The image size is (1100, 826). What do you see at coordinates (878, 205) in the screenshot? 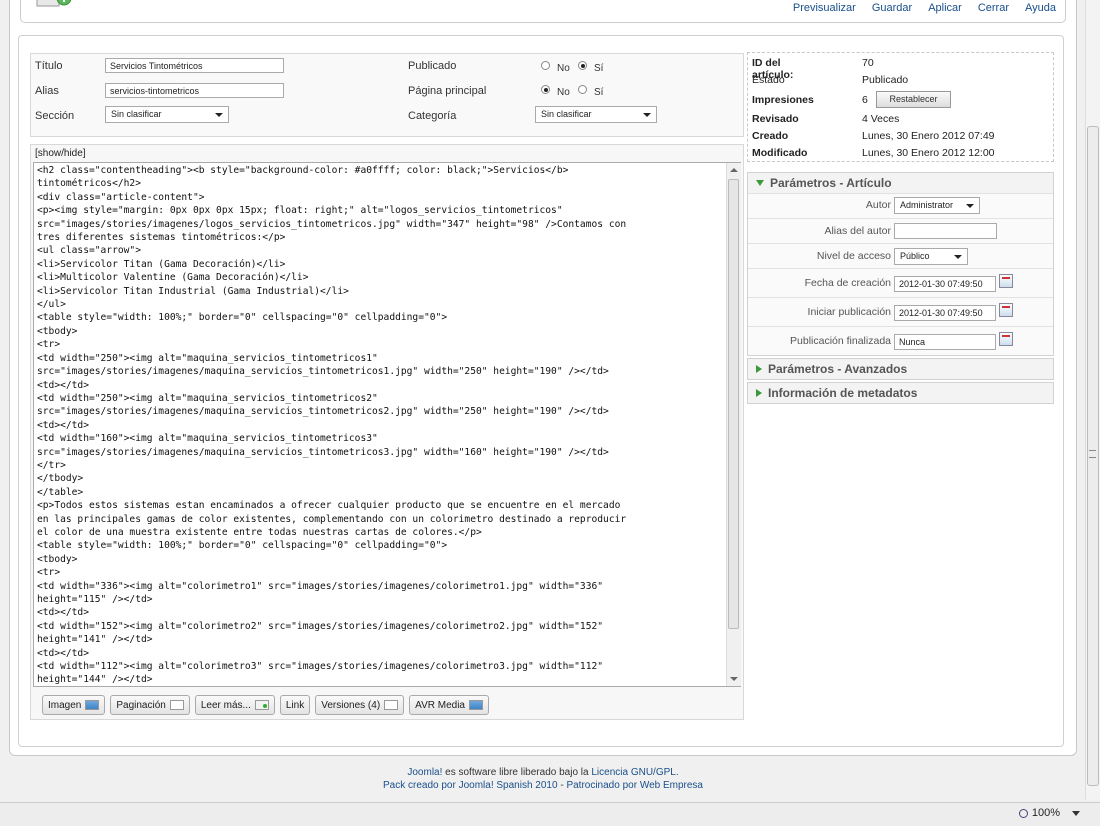
I see `autor-label: Autor` at bounding box center [878, 205].